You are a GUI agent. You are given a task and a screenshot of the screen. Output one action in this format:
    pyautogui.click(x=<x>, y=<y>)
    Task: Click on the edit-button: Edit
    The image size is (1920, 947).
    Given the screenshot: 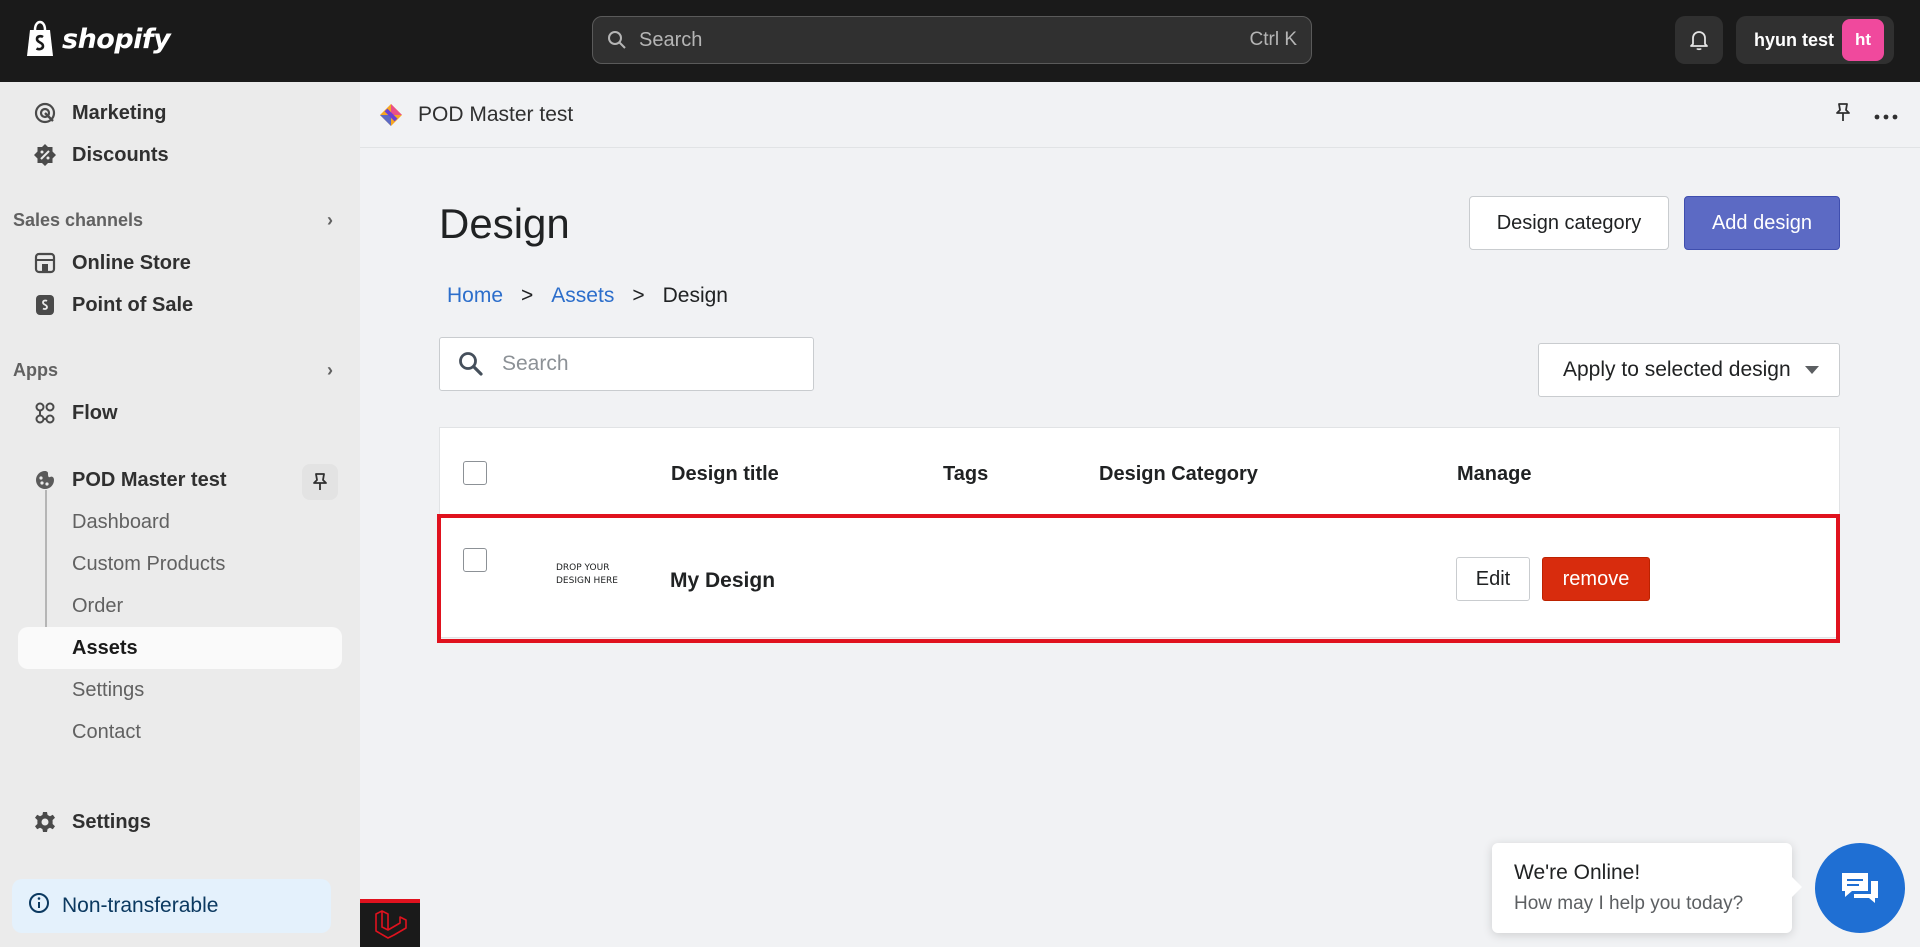 What is the action you would take?
    pyautogui.click(x=1493, y=579)
    